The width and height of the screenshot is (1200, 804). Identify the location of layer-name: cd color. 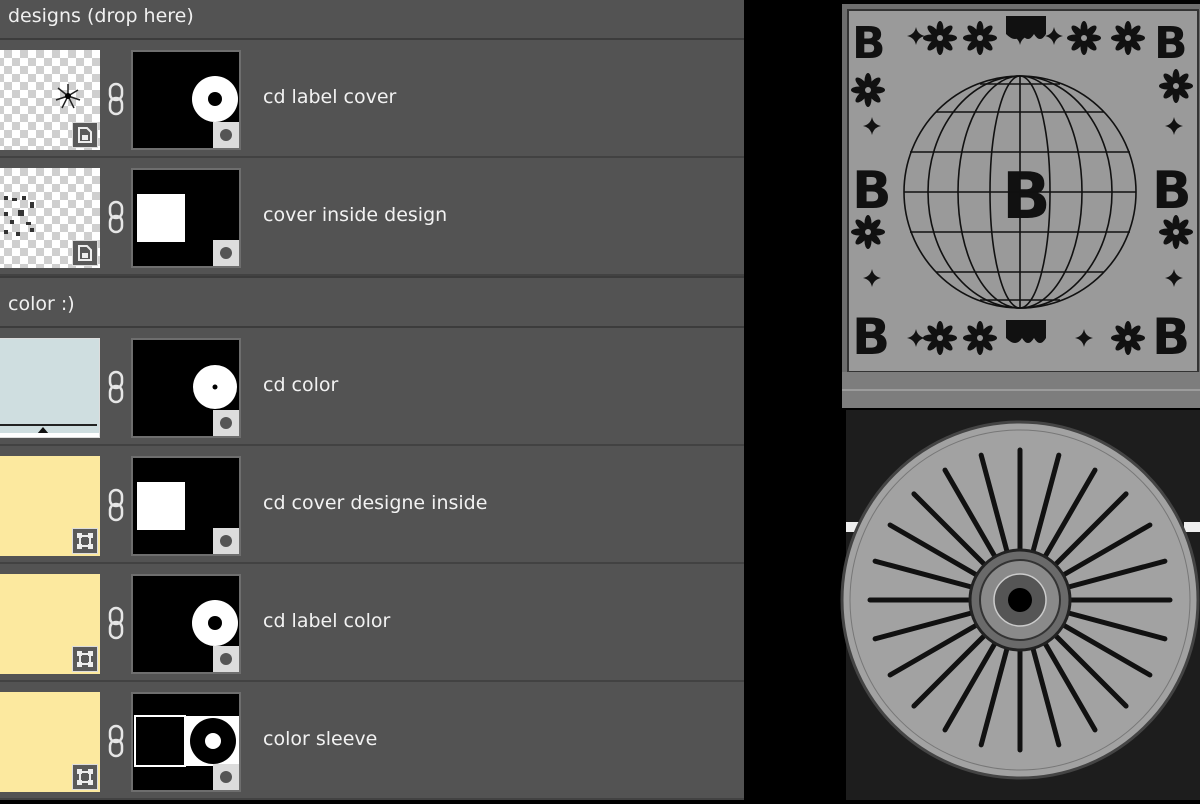
(300, 385).